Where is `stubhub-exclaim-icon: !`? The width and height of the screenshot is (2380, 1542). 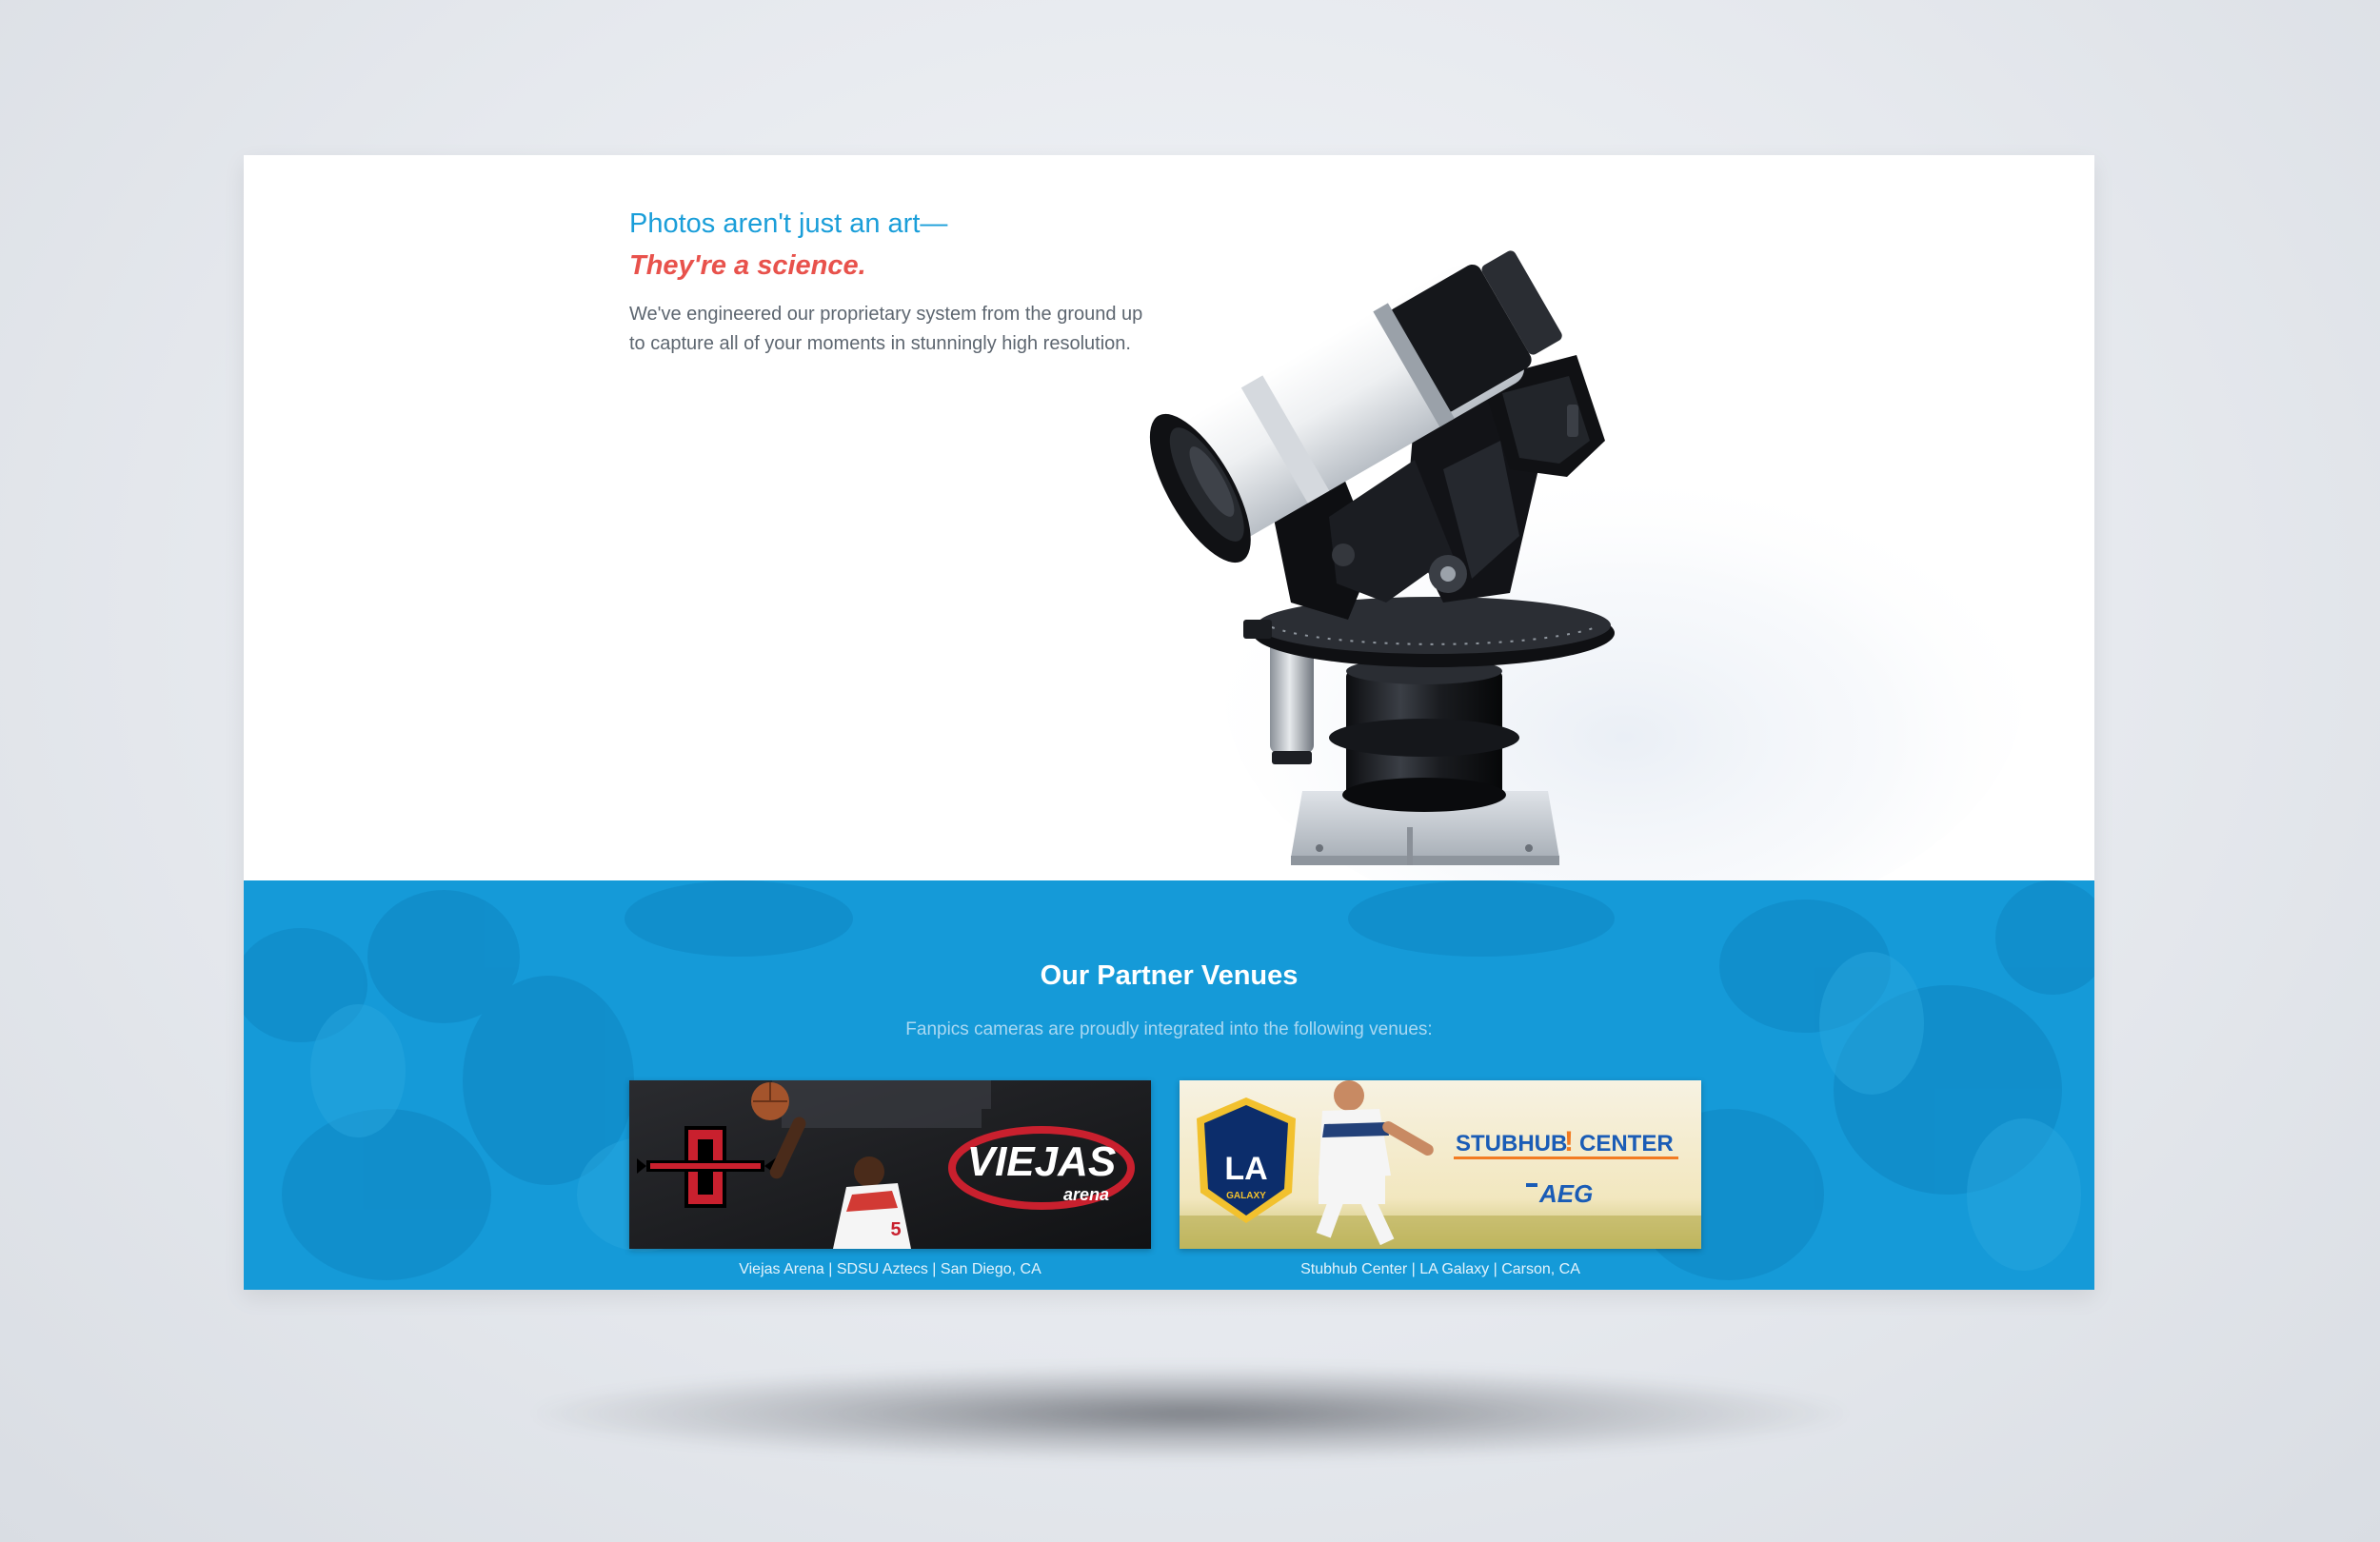 stubhub-exclaim-icon: ! is located at coordinates (1569, 1141).